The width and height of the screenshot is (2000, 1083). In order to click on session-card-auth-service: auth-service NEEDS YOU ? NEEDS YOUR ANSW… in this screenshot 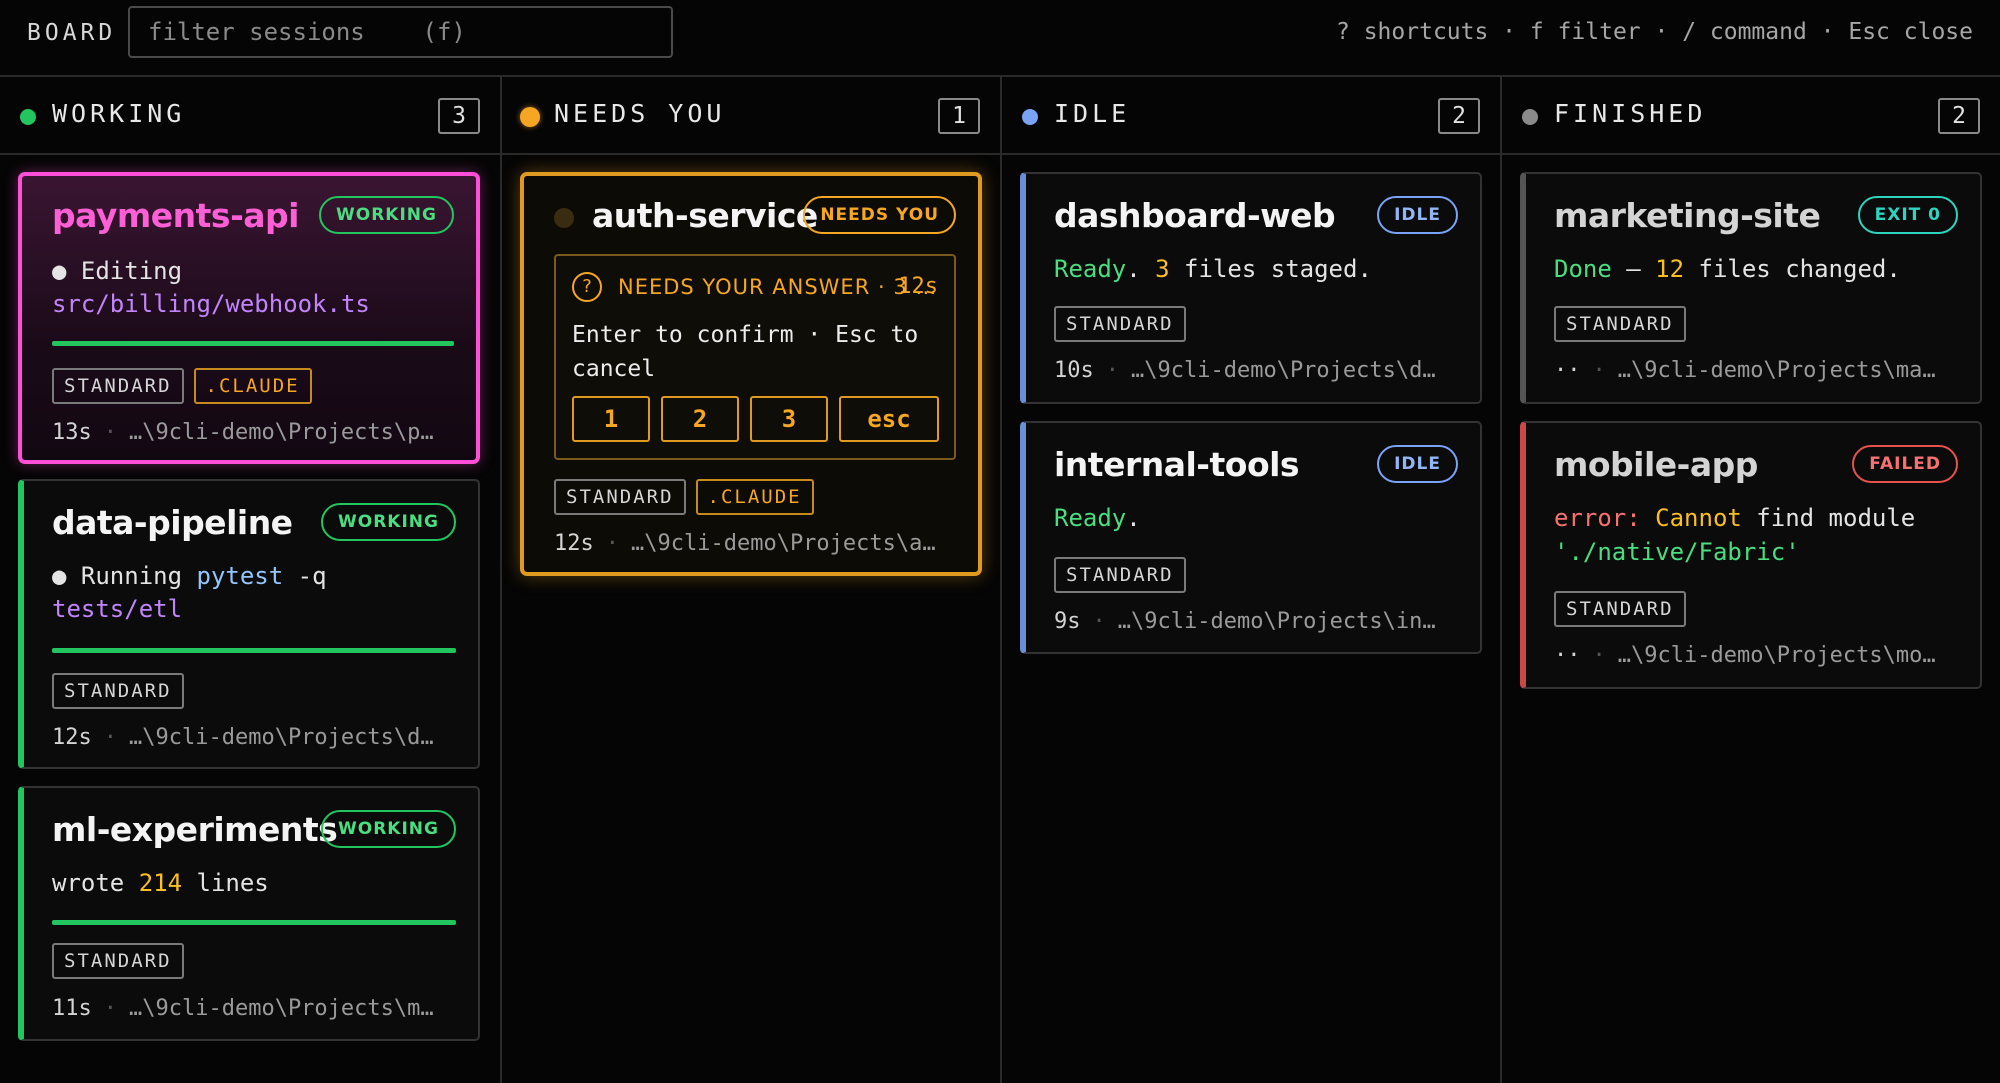, I will do `click(751, 374)`.